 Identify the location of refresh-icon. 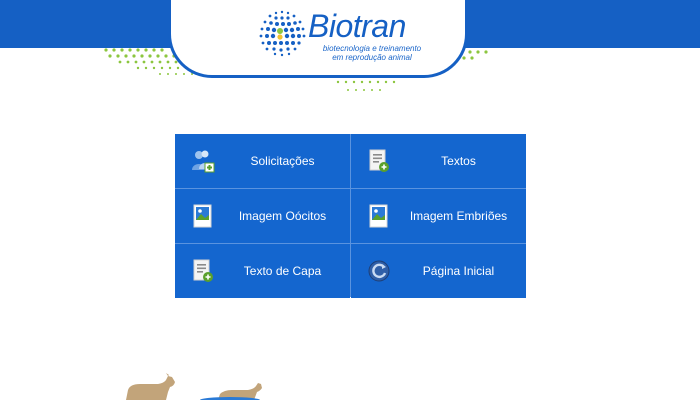
(379, 271).